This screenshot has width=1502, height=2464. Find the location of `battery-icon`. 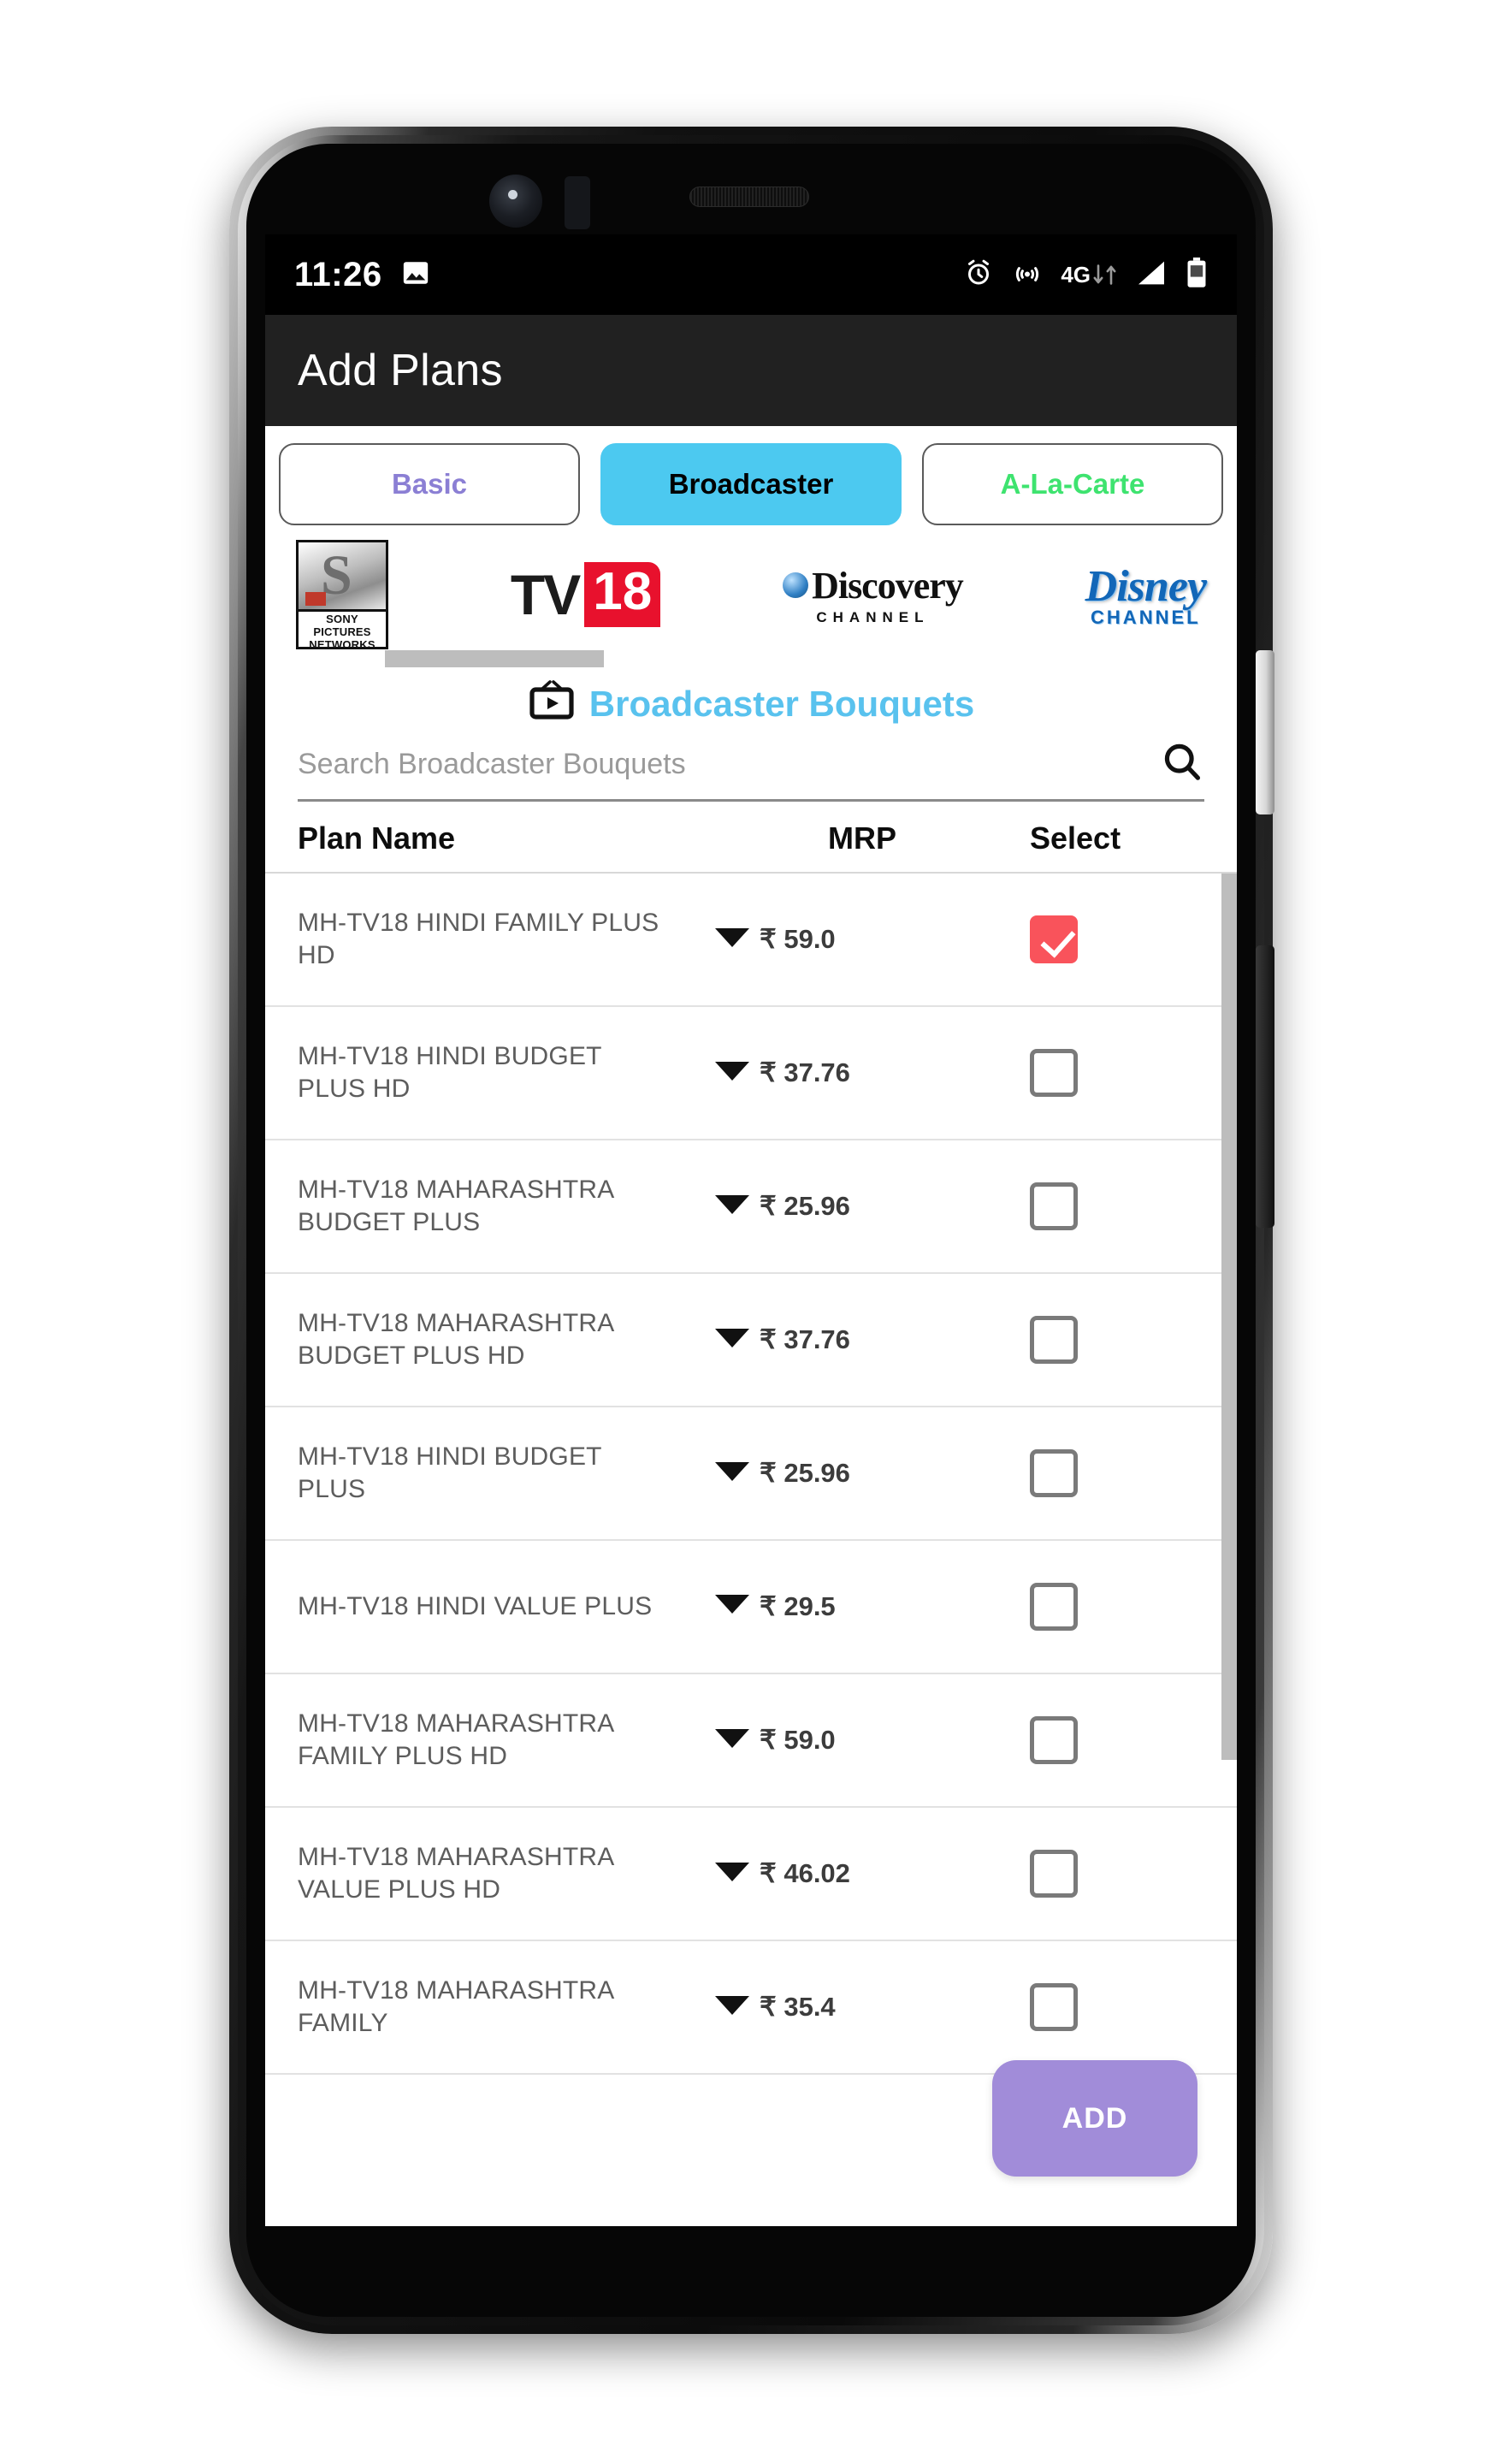

battery-icon is located at coordinates (1197, 275).